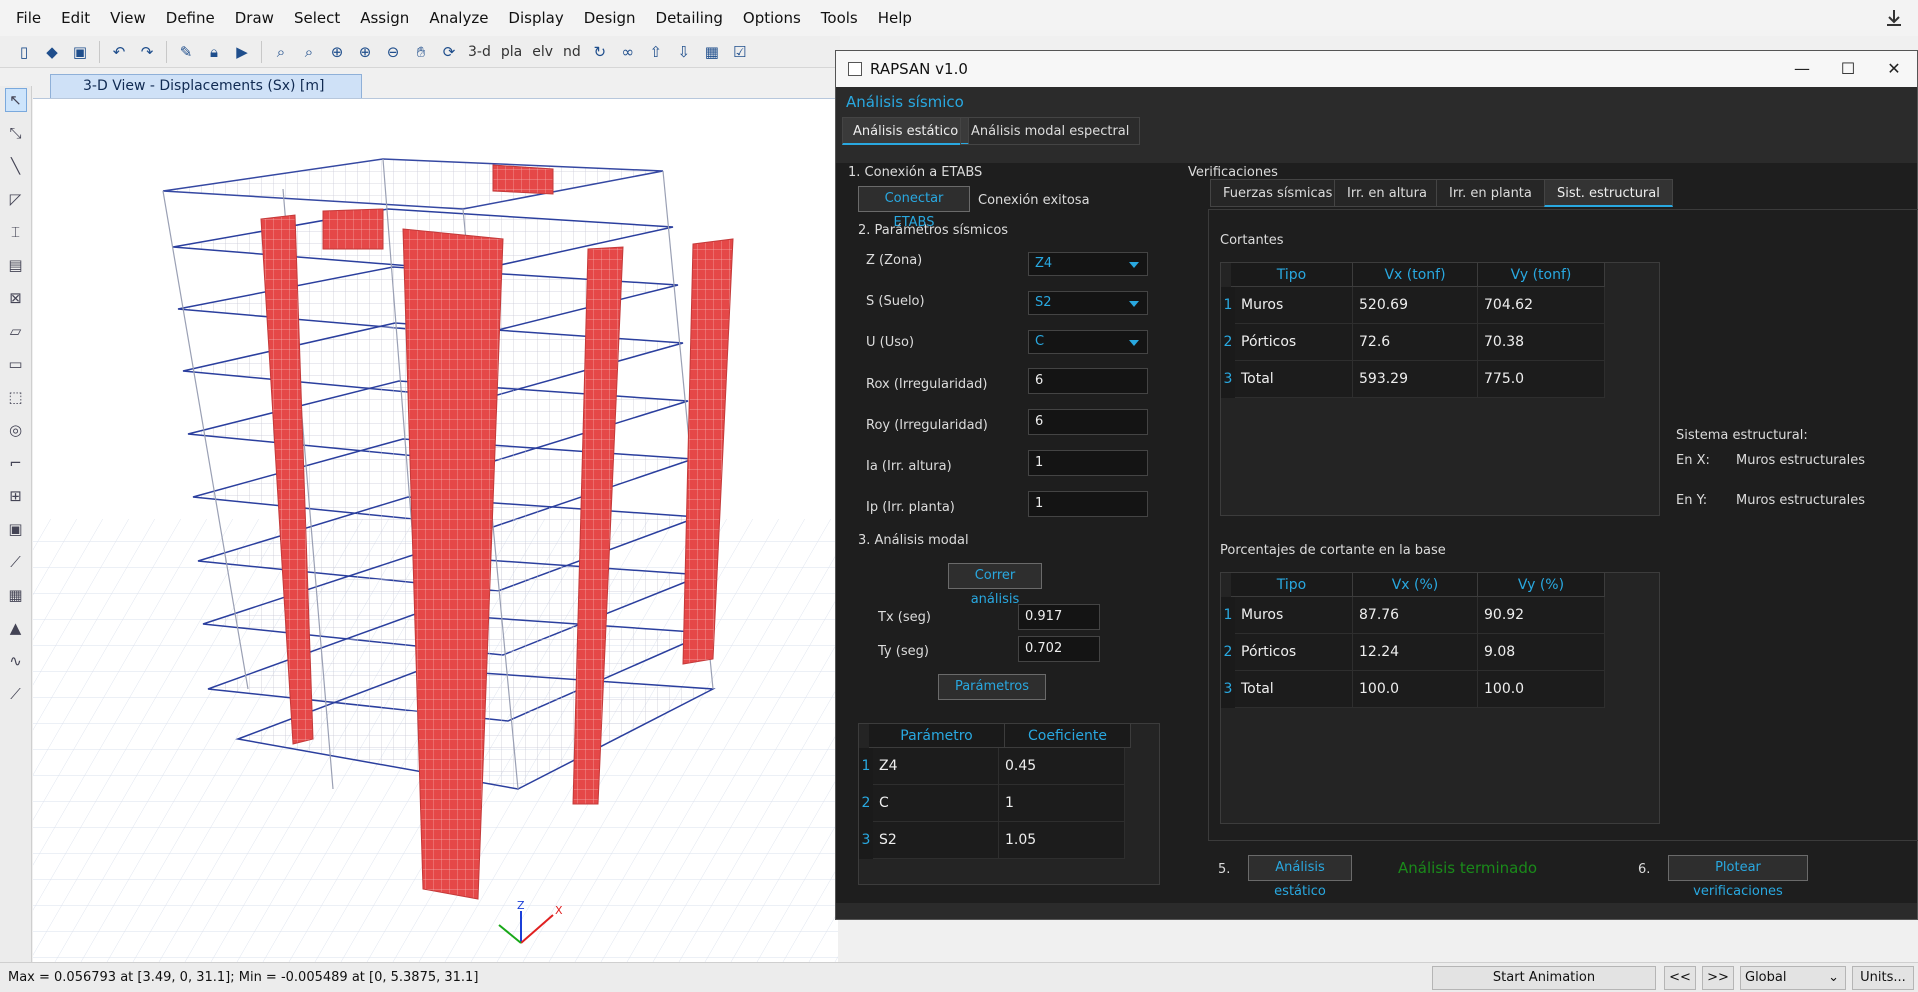 This screenshot has height=992, width=1918. Describe the element at coordinates (1088, 342) in the screenshot. I see `uso-select: C` at that location.